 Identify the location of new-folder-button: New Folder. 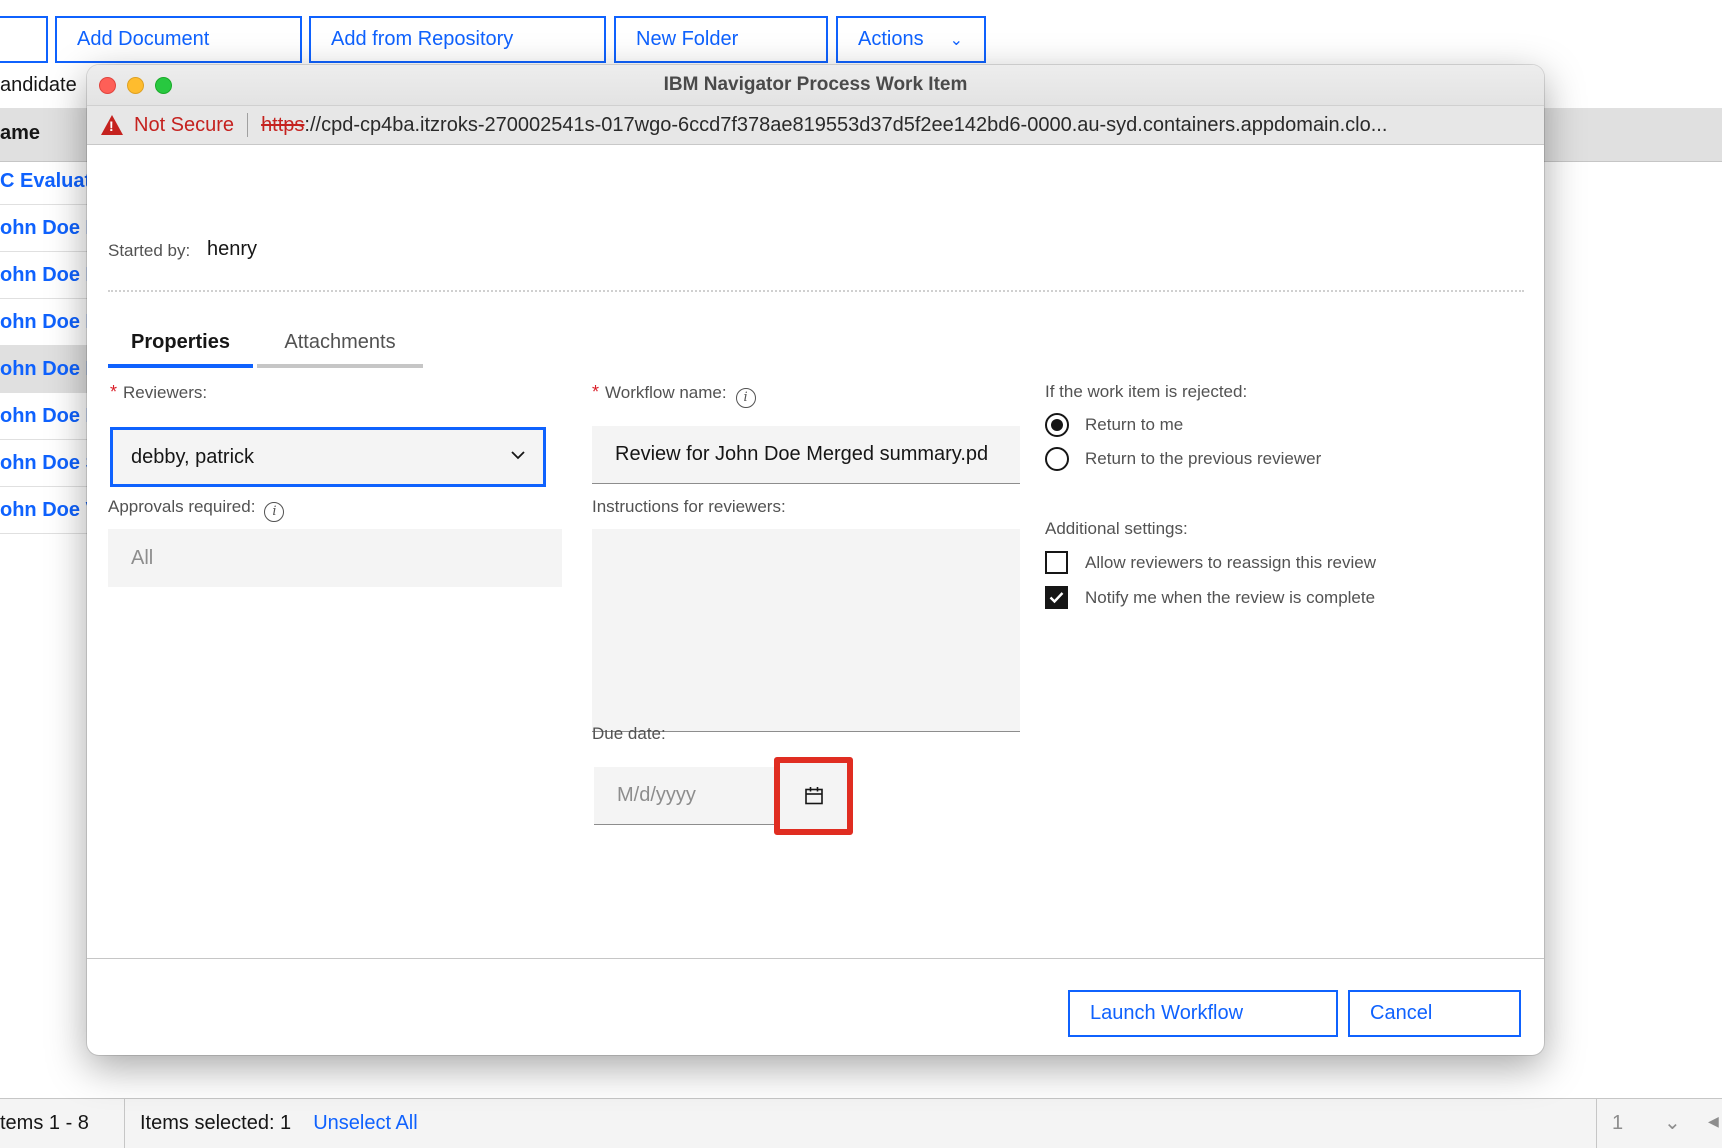
(721, 39).